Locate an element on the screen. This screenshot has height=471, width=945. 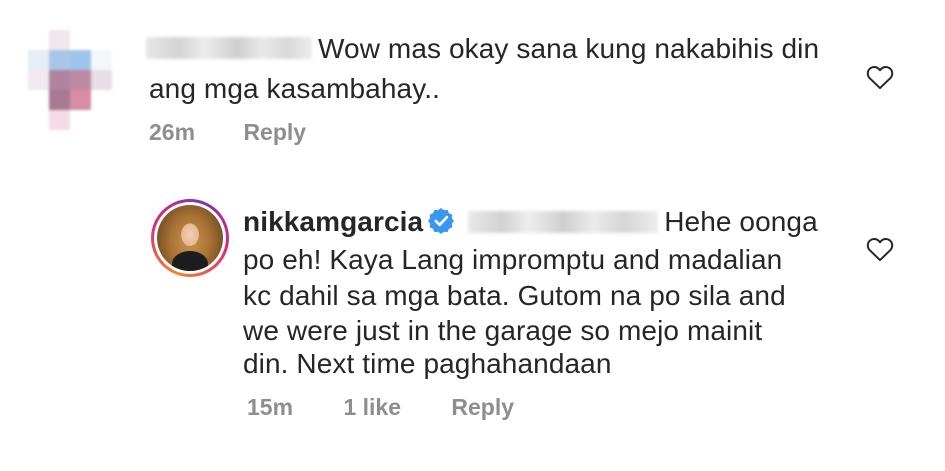
avatar-blurred is located at coordinates (70, 80).